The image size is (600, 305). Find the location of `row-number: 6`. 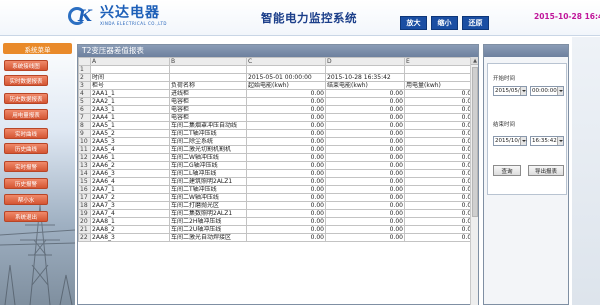

row-number: 6 is located at coordinates (84, 109).